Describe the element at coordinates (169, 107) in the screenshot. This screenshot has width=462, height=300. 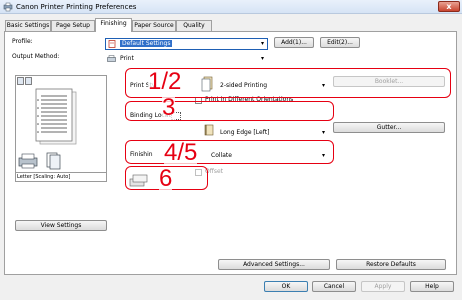
I see `annotation-number-2: 3` at that location.